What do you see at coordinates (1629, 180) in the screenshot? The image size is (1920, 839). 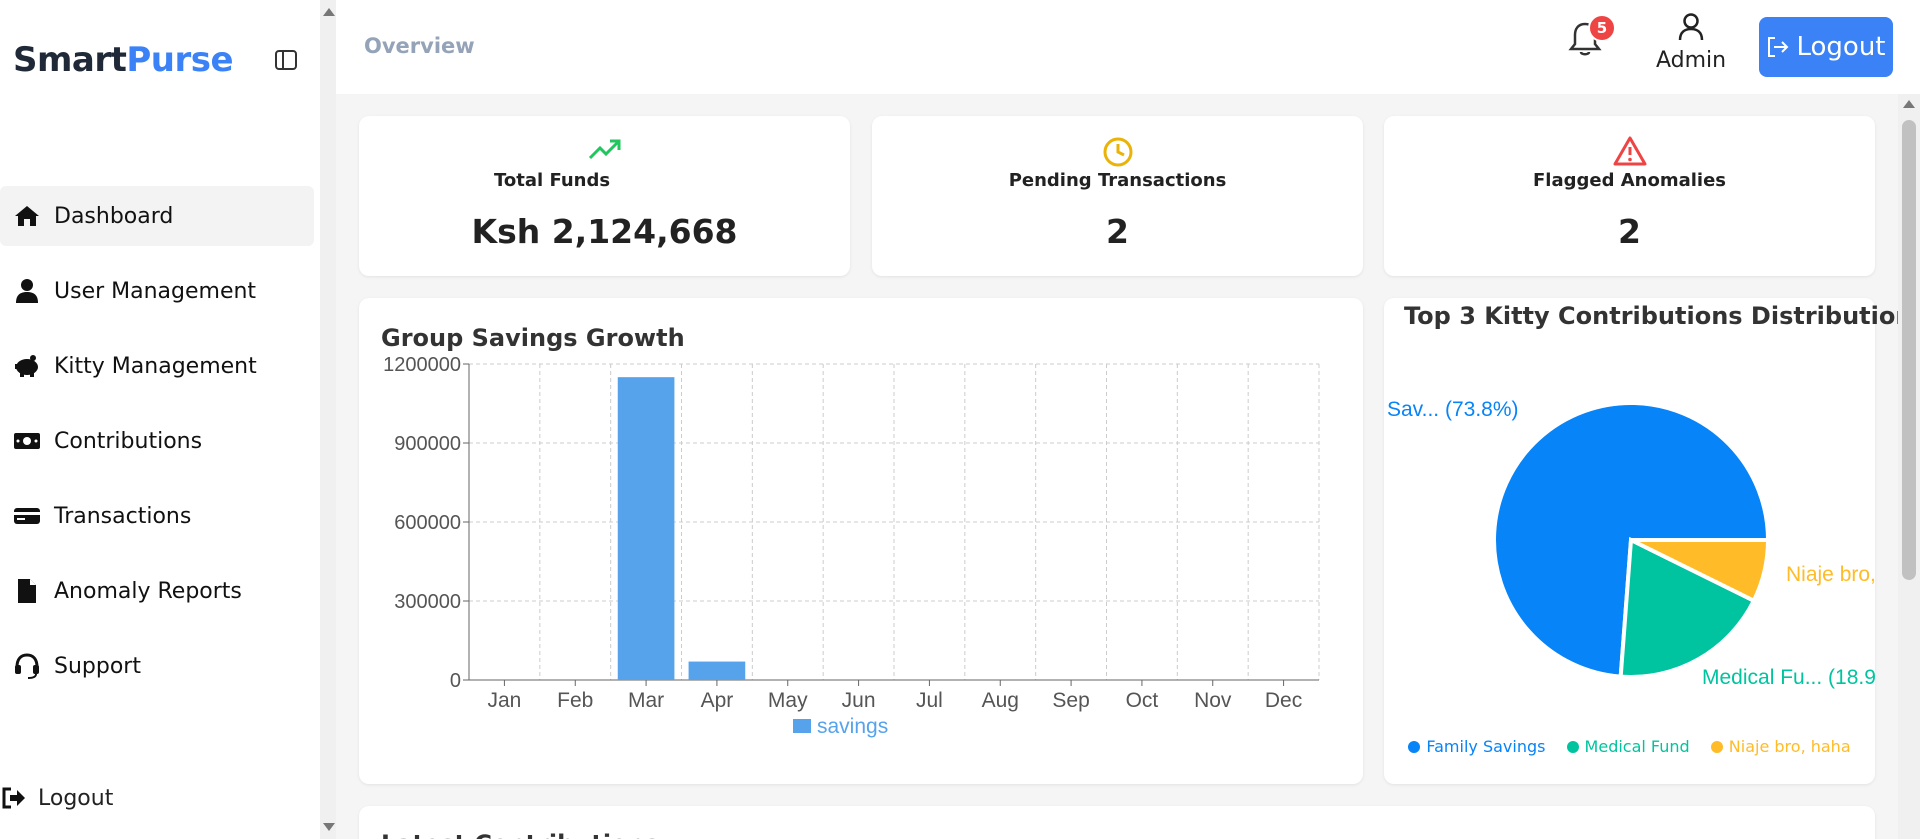 I see `stat-title: Flagged Anomalies` at bounding box center [1629, 180].